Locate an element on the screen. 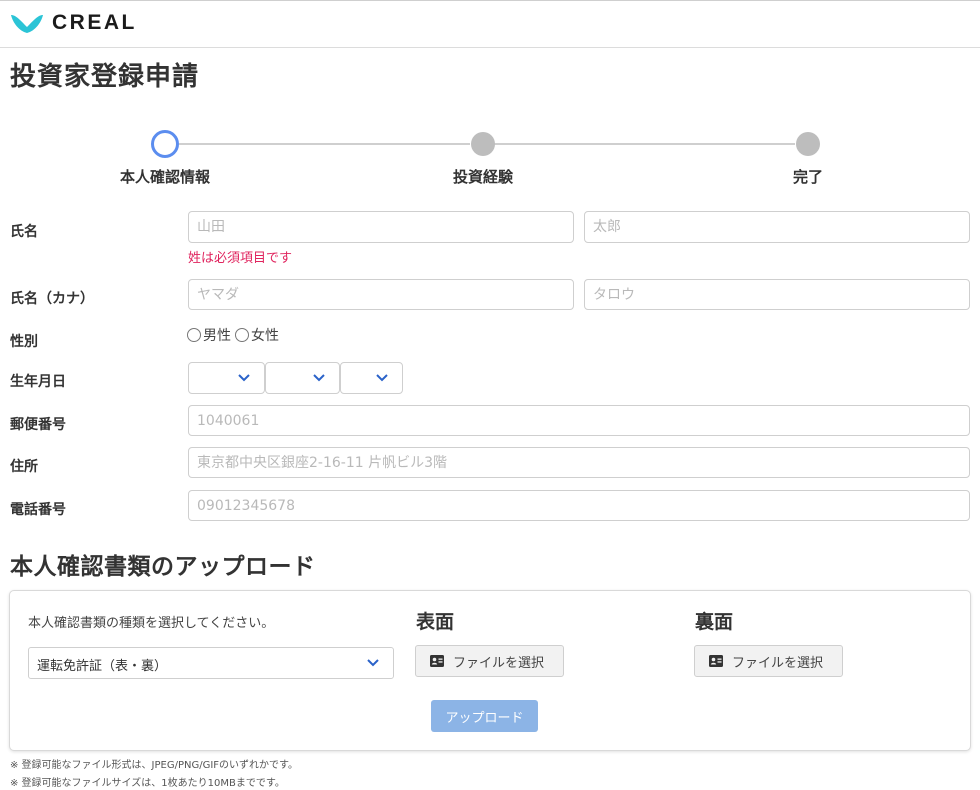  male-radio is located at coordinates (194, 335).